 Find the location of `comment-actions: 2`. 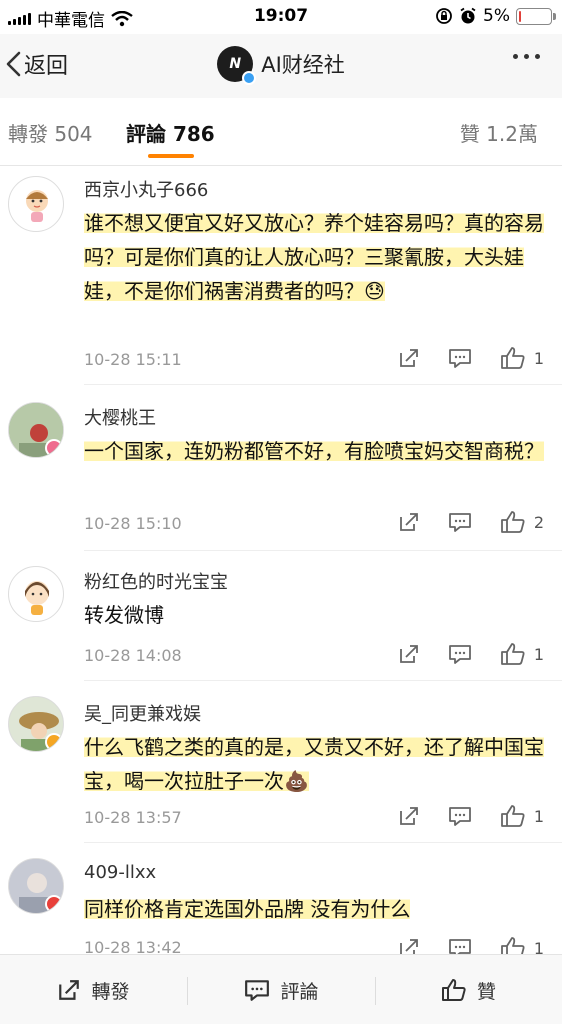

comment-actions: 2 is located at coordinates (471, 522).